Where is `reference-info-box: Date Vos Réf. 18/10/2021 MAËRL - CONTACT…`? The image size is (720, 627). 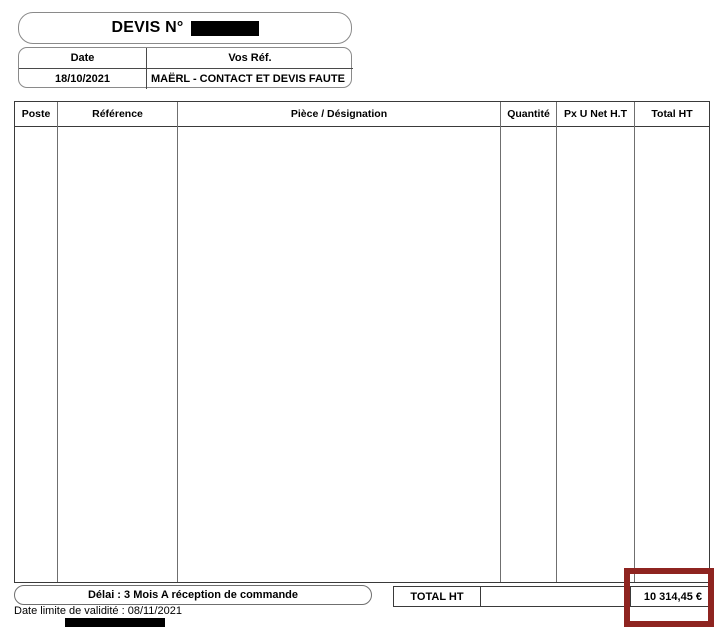
reference-info-box: Date Vos Réf. 18/10/2021 MAËRL - CONTACT… is located at coordinates (185, 68).